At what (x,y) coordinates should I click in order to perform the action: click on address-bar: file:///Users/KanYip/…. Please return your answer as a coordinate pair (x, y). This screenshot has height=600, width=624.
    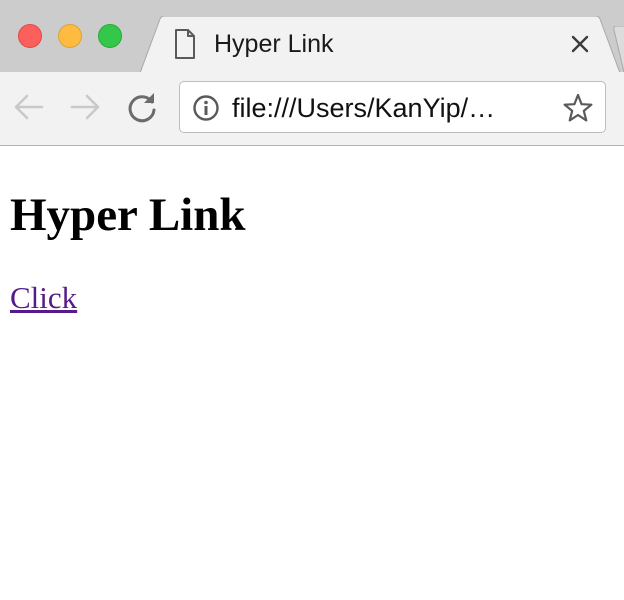
    Looking at the image, I should click on (392, 107).